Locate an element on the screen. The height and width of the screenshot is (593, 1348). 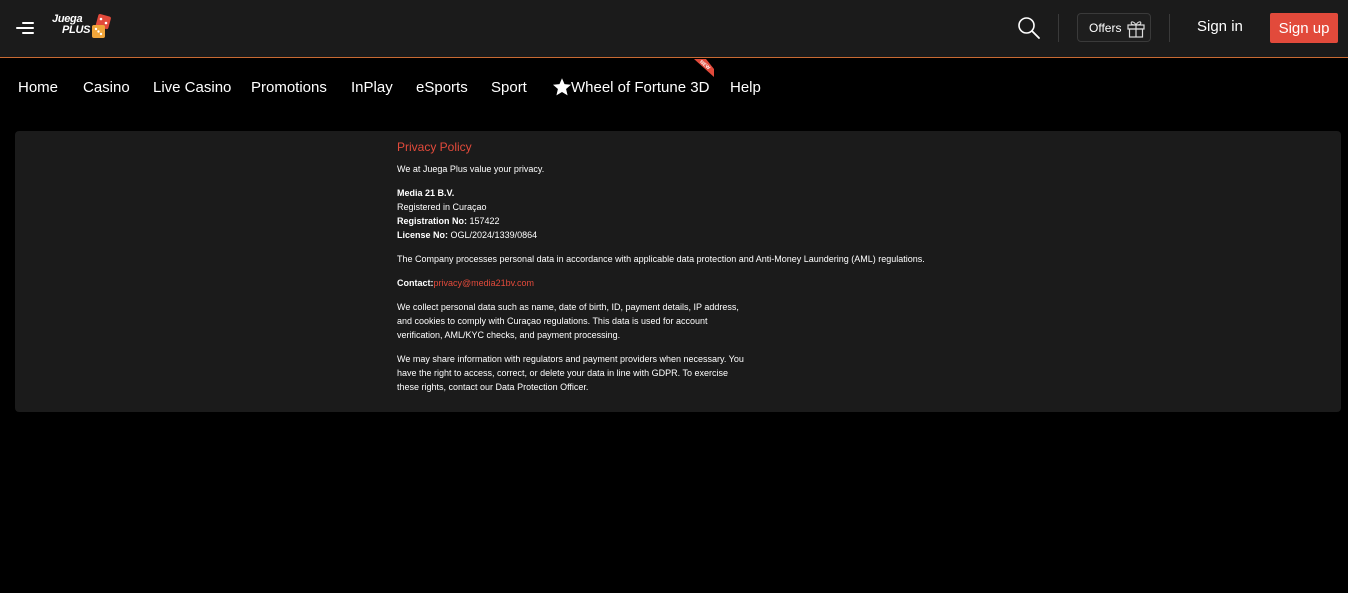
top-bar: Juega PLUS Offers Sign in Sign up is located at coordinates (674, 29).